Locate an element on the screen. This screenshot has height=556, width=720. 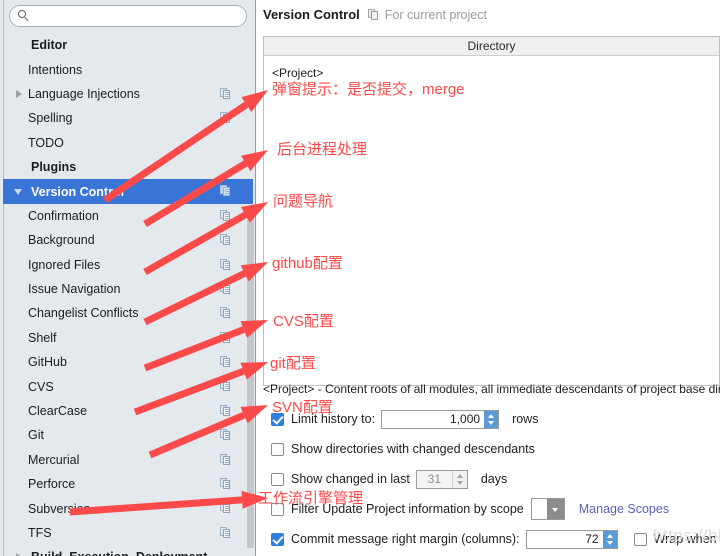
commit-margin-label: Commit message right margin (columns): is located at coordinates (405, 539).